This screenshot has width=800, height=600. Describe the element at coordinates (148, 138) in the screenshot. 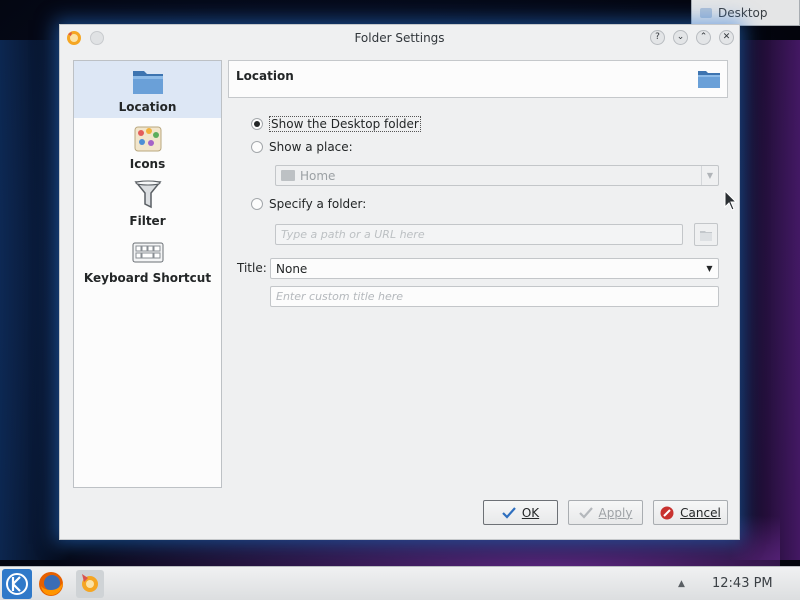

I see `icons-palette-icon` at that location.